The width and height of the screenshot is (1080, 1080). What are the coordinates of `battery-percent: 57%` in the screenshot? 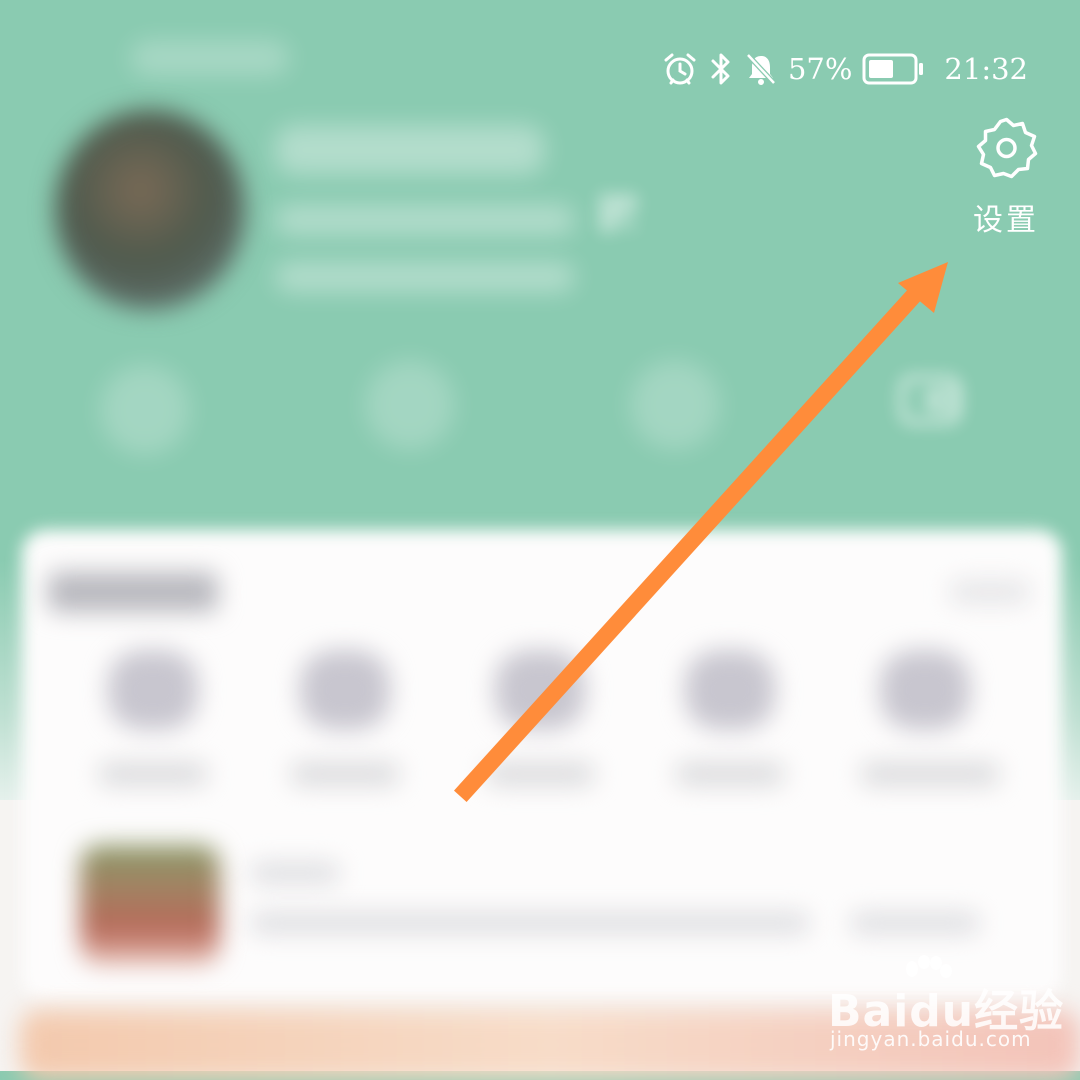 It's located at (820, 69).